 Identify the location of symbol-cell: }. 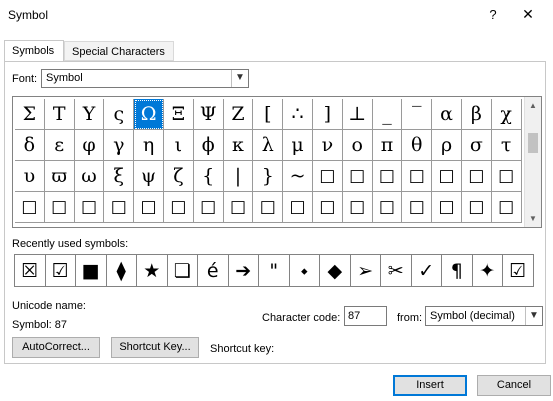
(268, 176).